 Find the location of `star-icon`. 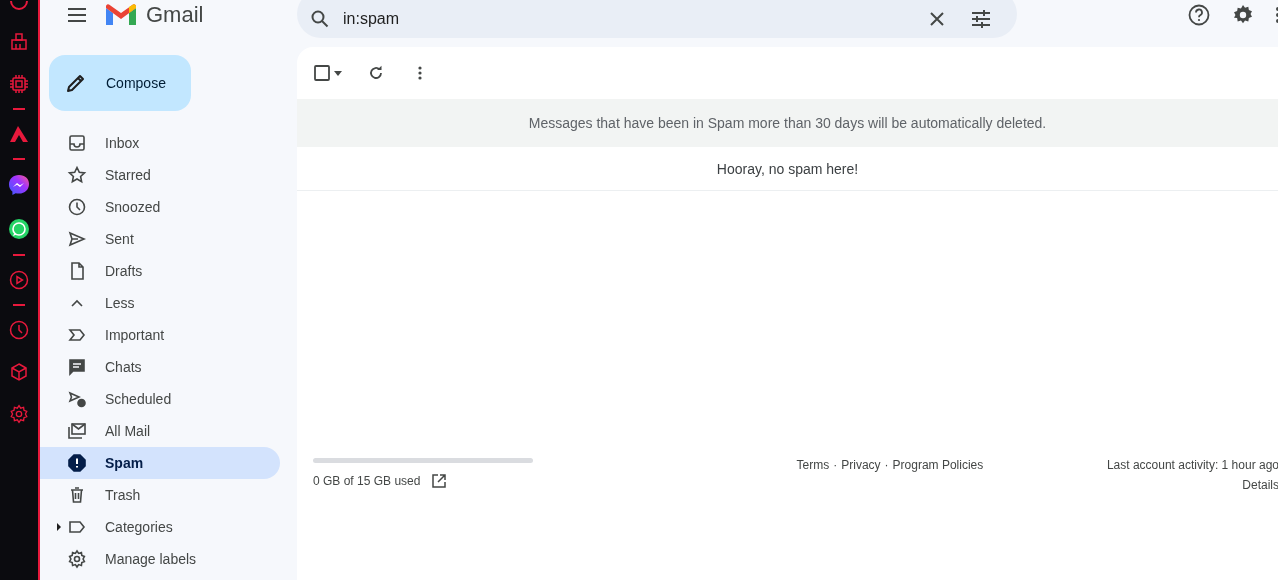

star-icon is located at coordinates (77, 175).